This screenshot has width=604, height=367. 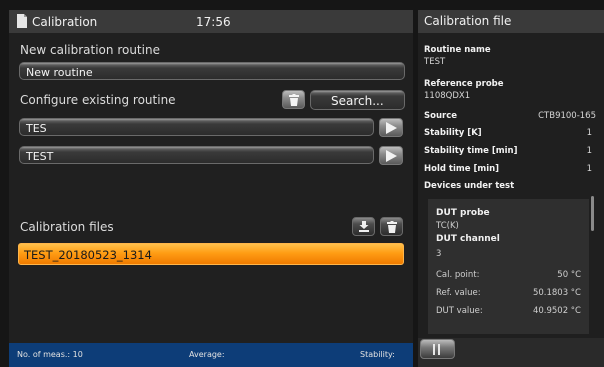 I want to click on routine-name: TES, so click(x=36, y=128).